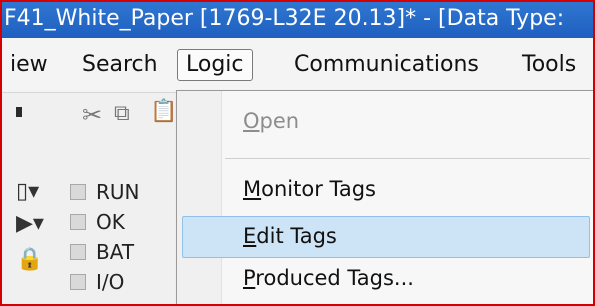  What do you see at coordinates (252, 189) in the screenshot?
I see `menu-item-monitor-tags-mnemonic: M` at bounding box center [252, 189].